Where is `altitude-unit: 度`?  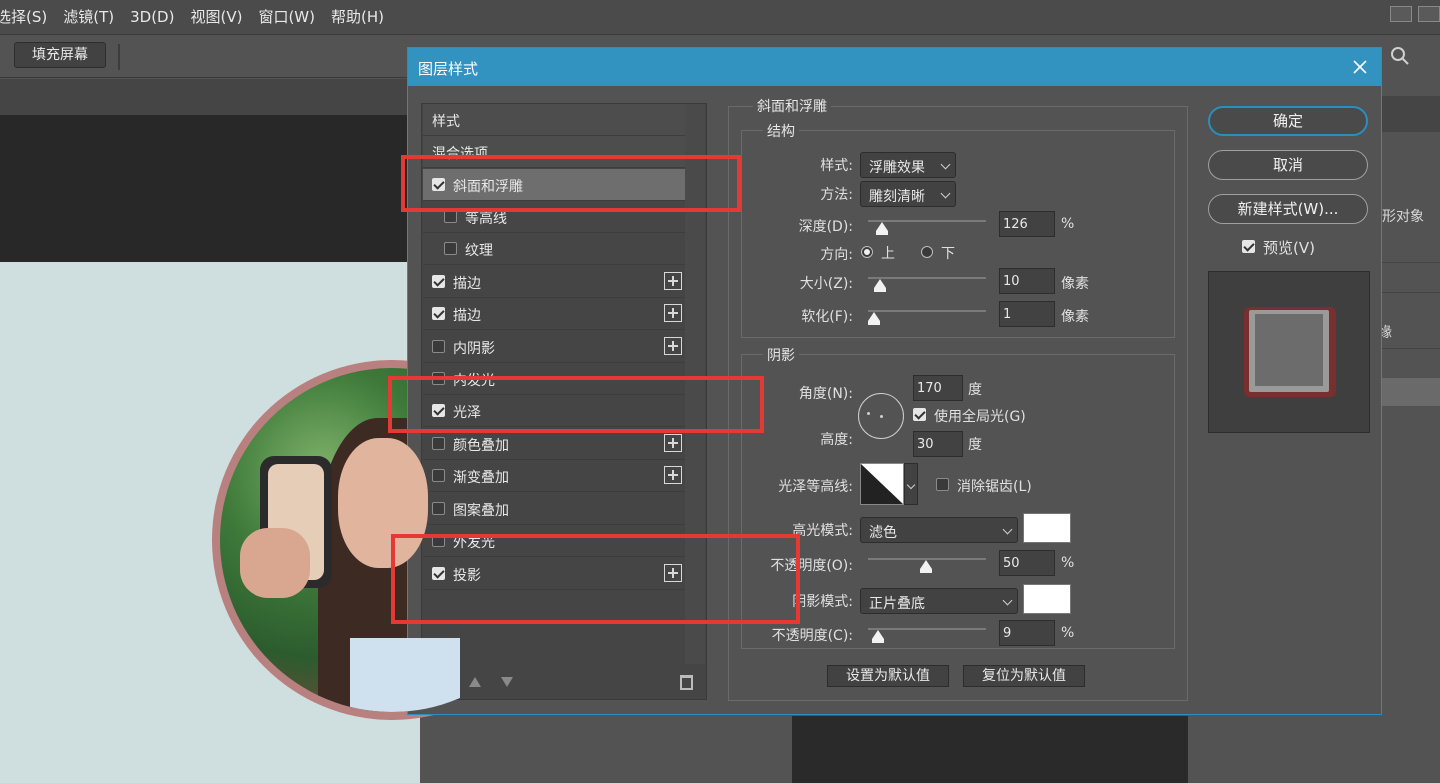 altitude-unit: 度 is located at coordinates (975, 445).